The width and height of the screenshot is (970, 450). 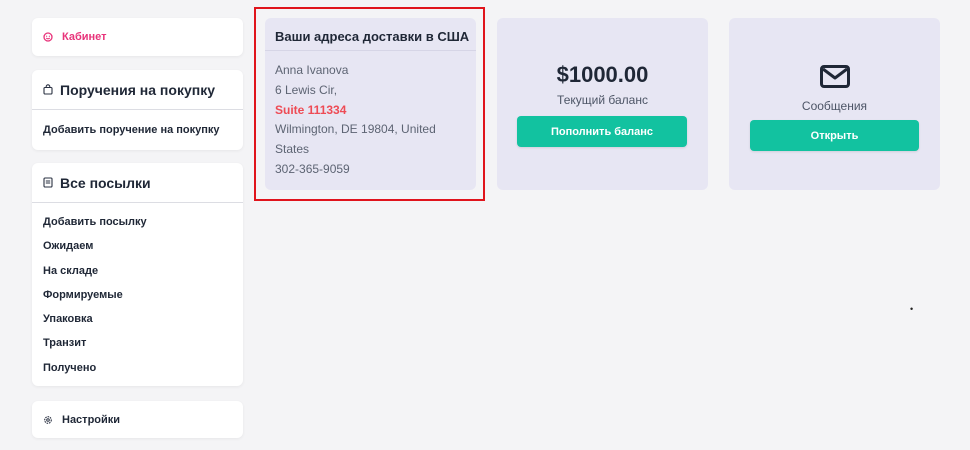 What do you see at coordinates (137, 130) in the screenshot?
I see `sidebar-item-add-order: Добавить поручение на покупку` at bounding box center [137, 130].